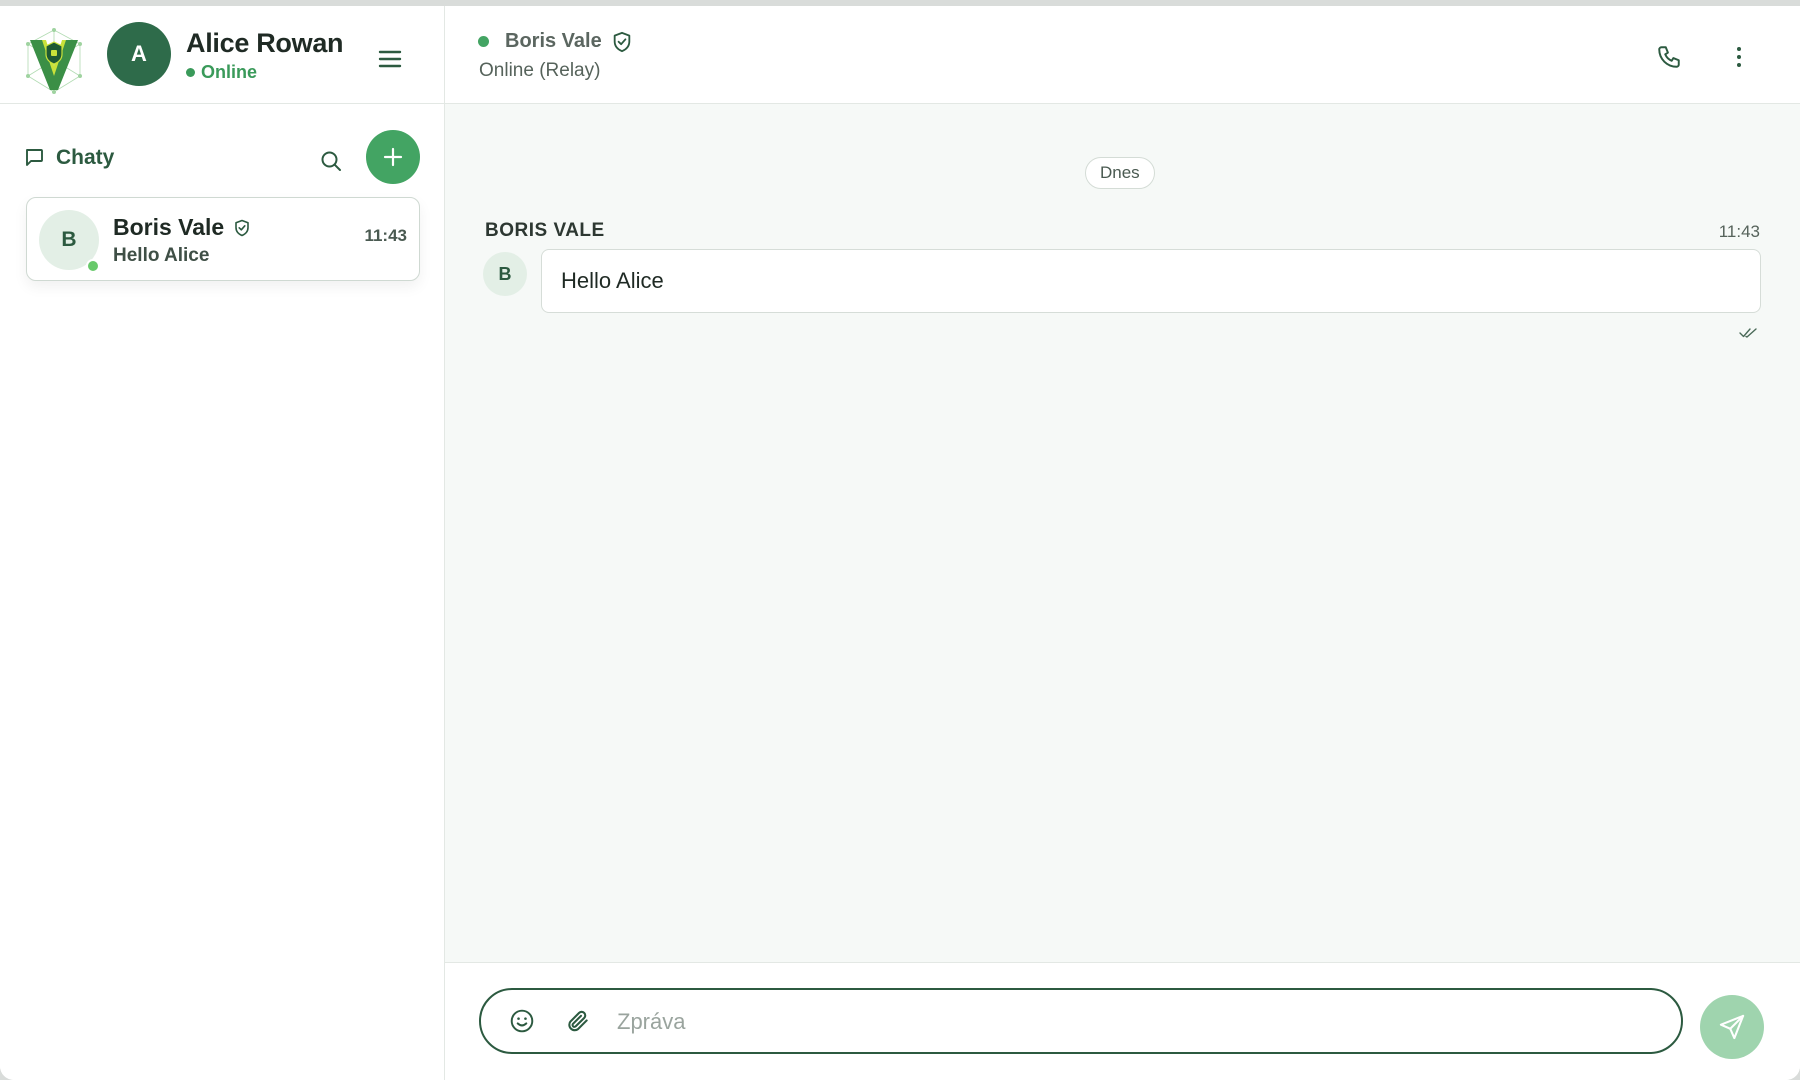  I want to click on message-avatar-letter: B, so click(505, 273).